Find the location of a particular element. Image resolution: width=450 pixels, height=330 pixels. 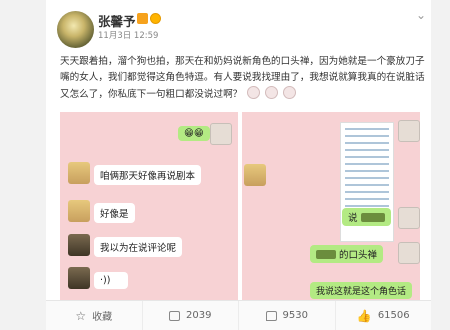

repost-button: 2039 is located at coordinates (191, 315).